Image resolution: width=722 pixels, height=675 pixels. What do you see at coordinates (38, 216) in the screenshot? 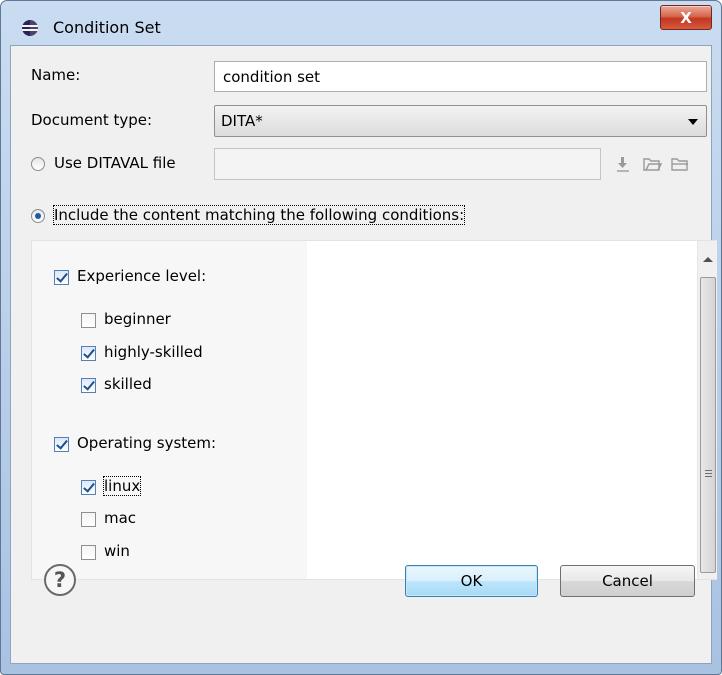
I see `include-conditions-radio` at bounding box center [38, 216].